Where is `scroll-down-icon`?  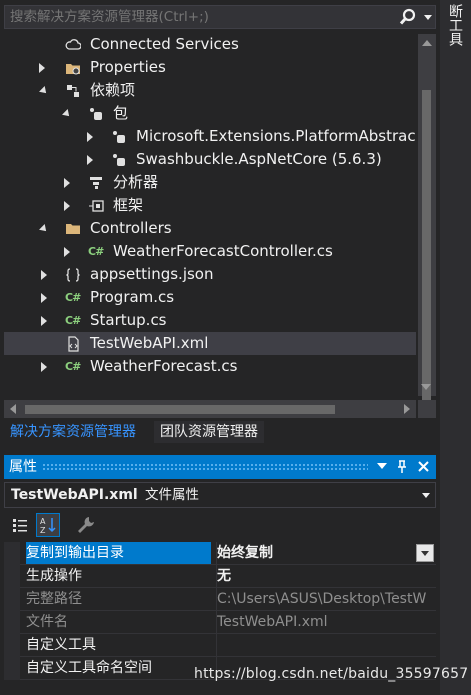
scroll-down-icon is located at coordinates (426, 387).